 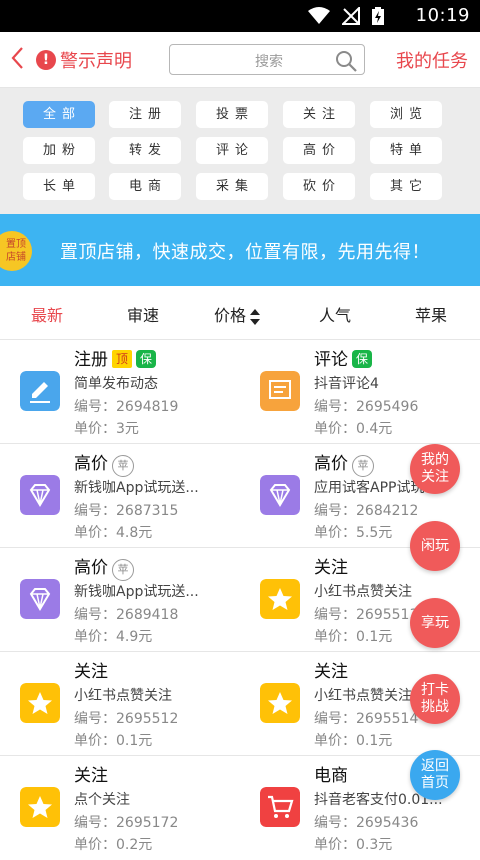 I want to click on category-fans: 加粉, so click(x=59, y=150).